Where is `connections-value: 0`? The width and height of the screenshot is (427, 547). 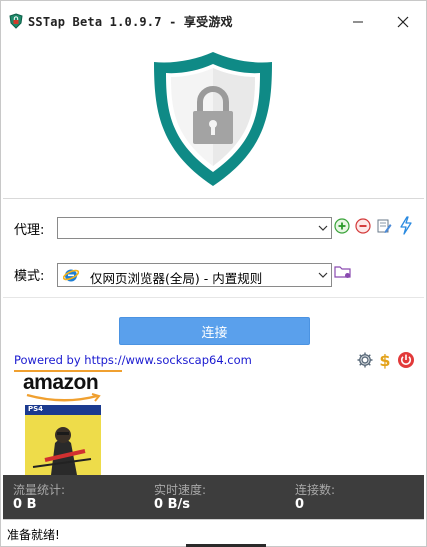 connections-value: 0 is located at coordinates (300, 504).